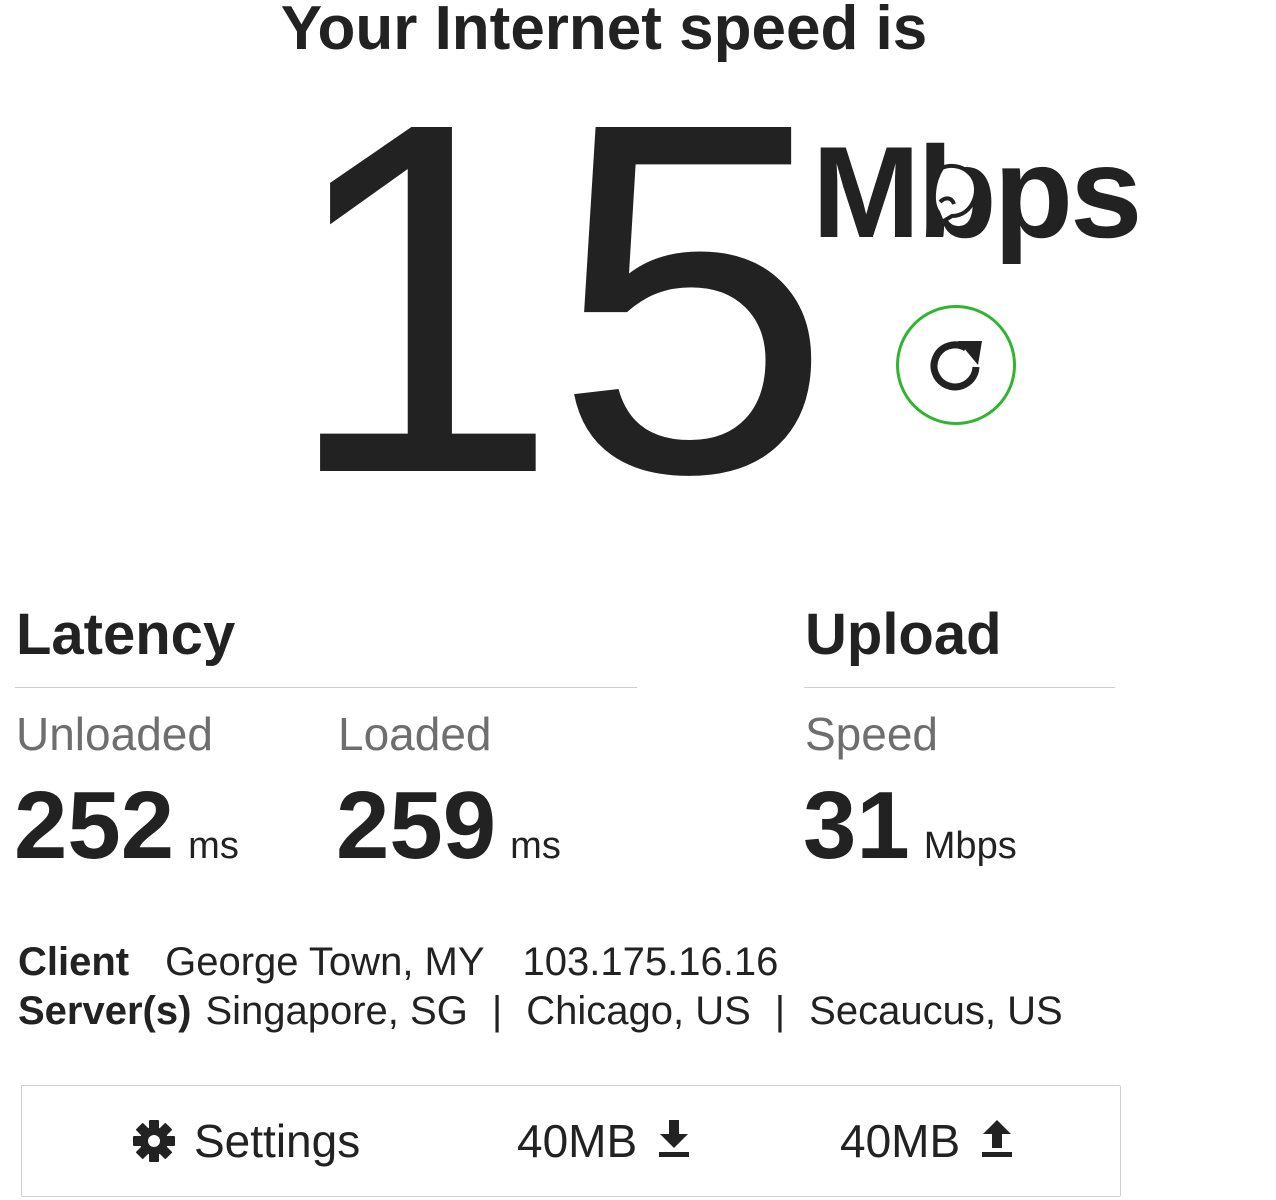  I want to click on server-item: Secaucus, US, so click(936, 1011).